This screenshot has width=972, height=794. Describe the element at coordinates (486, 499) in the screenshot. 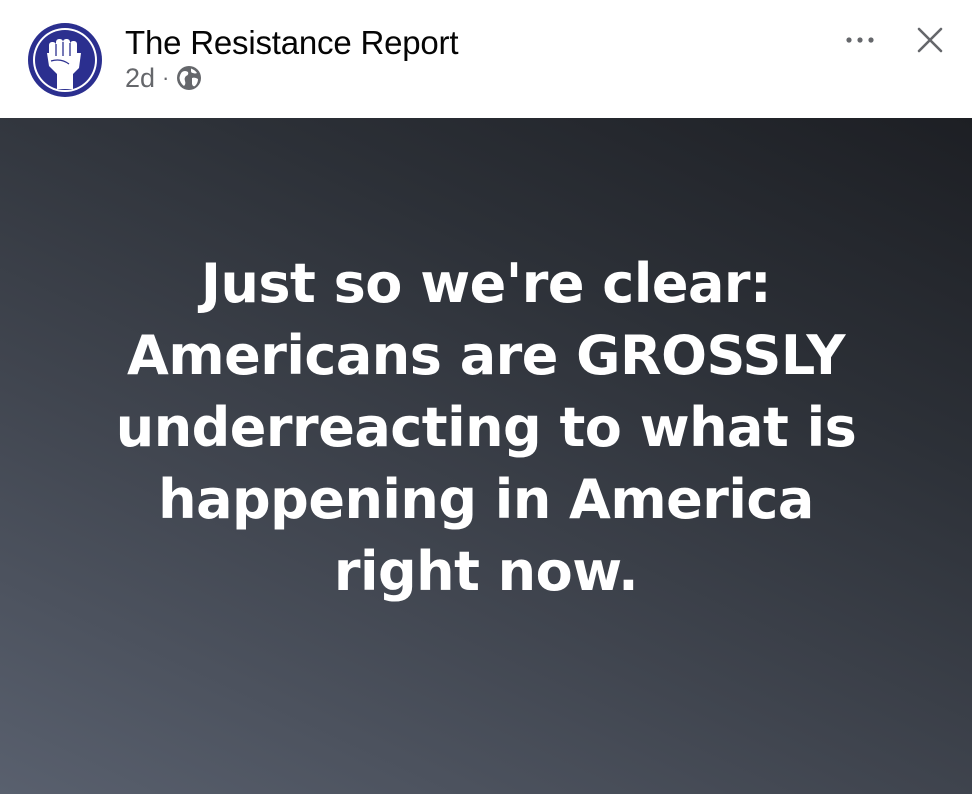

I see `post-text-line: happening in America` at that location.